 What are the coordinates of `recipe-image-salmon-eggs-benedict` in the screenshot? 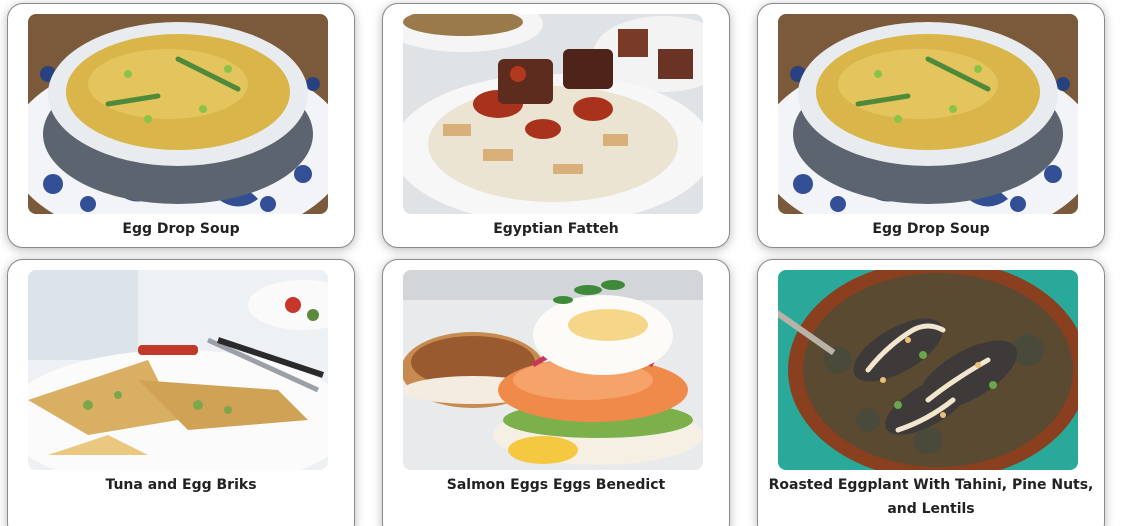 It's located at (553, 370).